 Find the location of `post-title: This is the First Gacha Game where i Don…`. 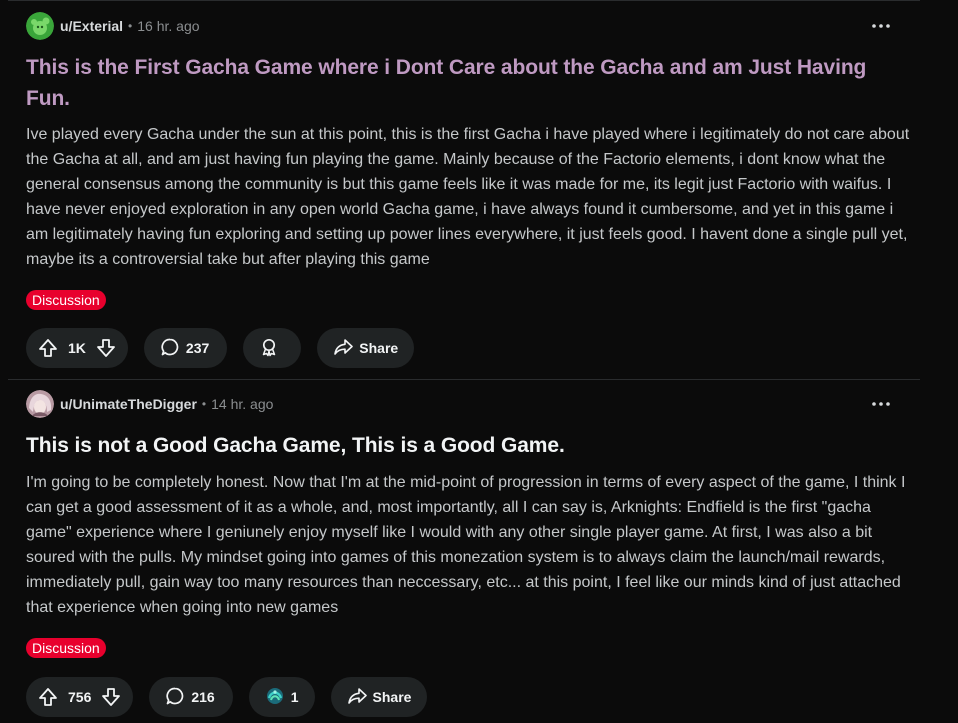

post-title: This is the First Gacha Game where i Don… is located at coordinates (466, 83).